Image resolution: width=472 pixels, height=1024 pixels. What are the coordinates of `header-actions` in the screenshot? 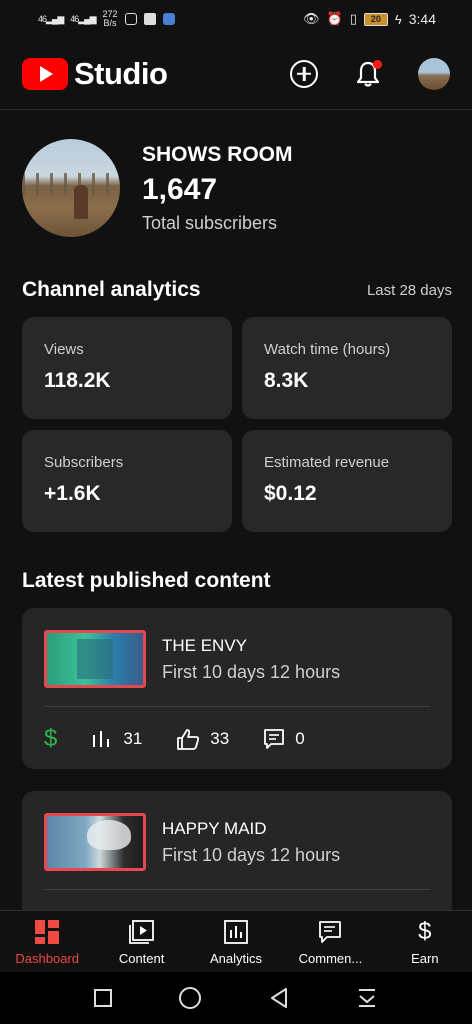 It's located at (370, 73).